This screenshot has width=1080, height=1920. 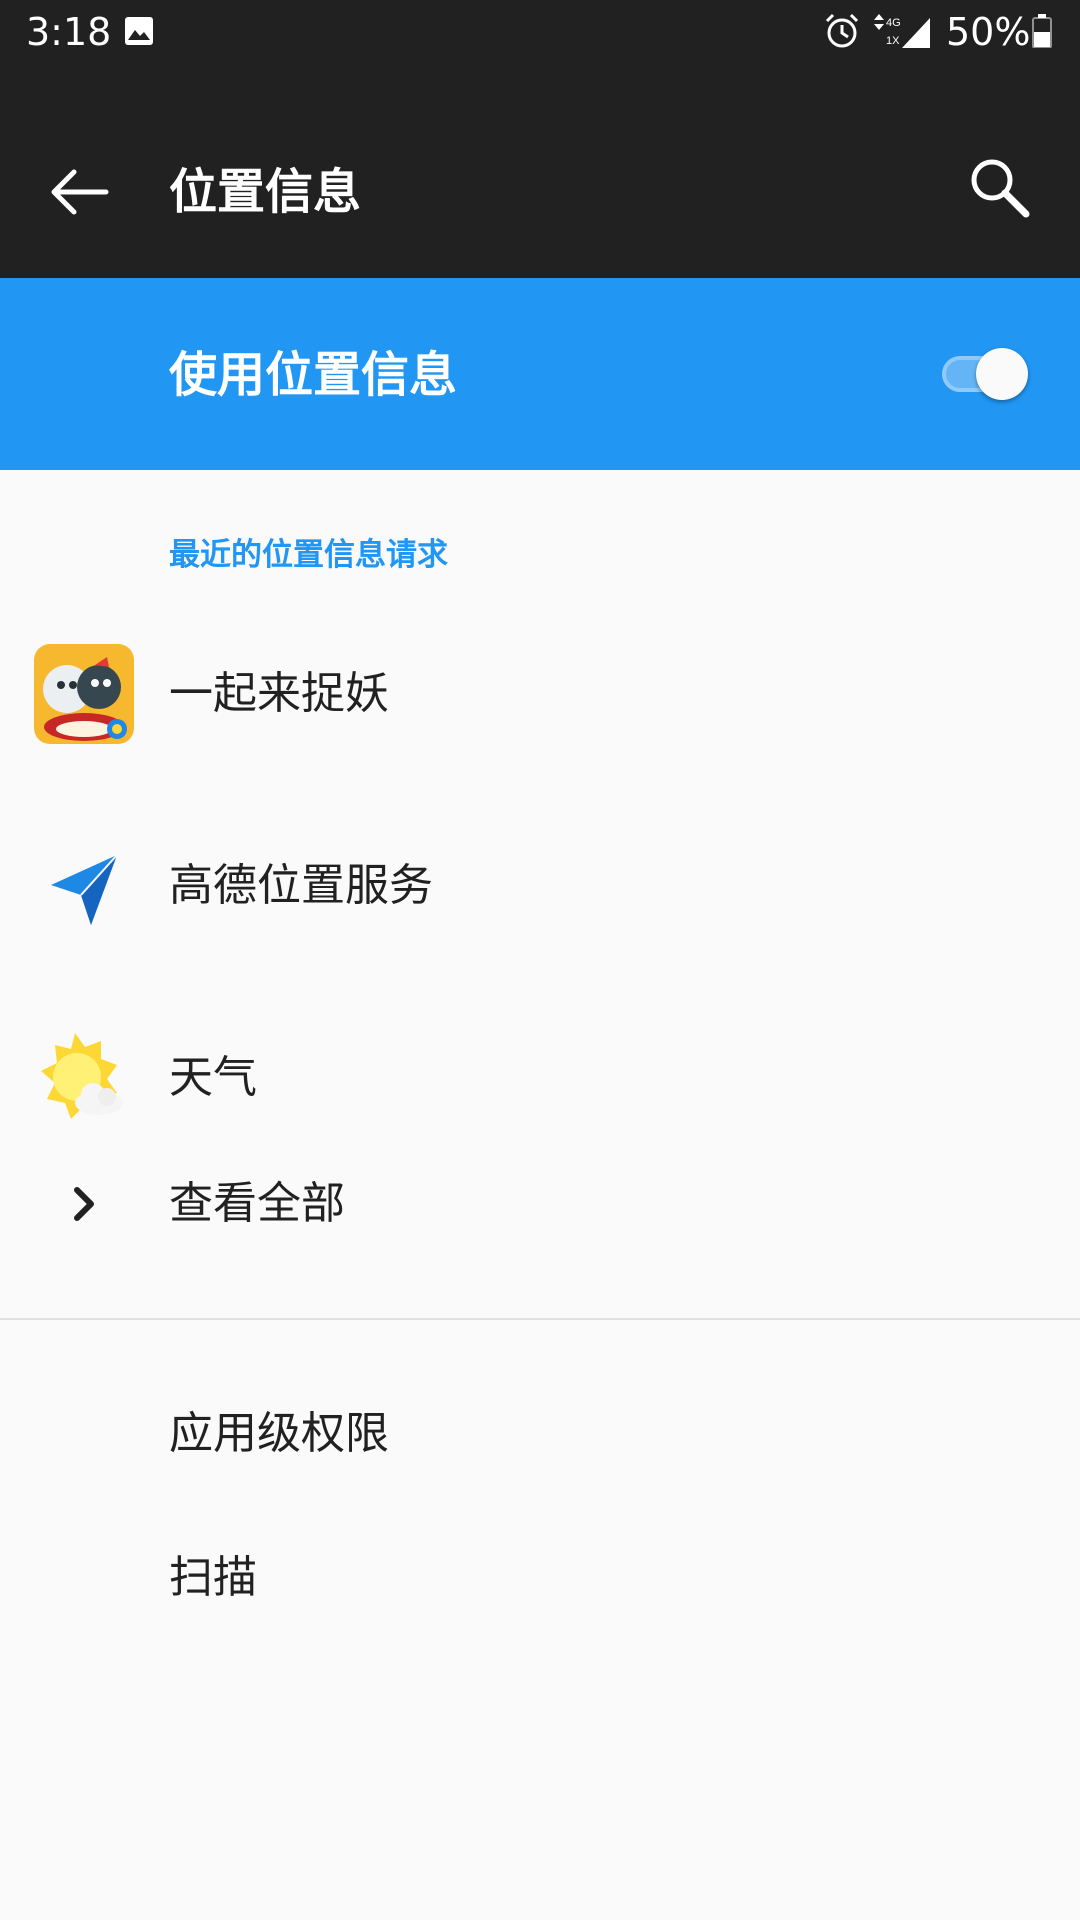 I want to click on back-arrow-icon, so click(x=80, y=192).